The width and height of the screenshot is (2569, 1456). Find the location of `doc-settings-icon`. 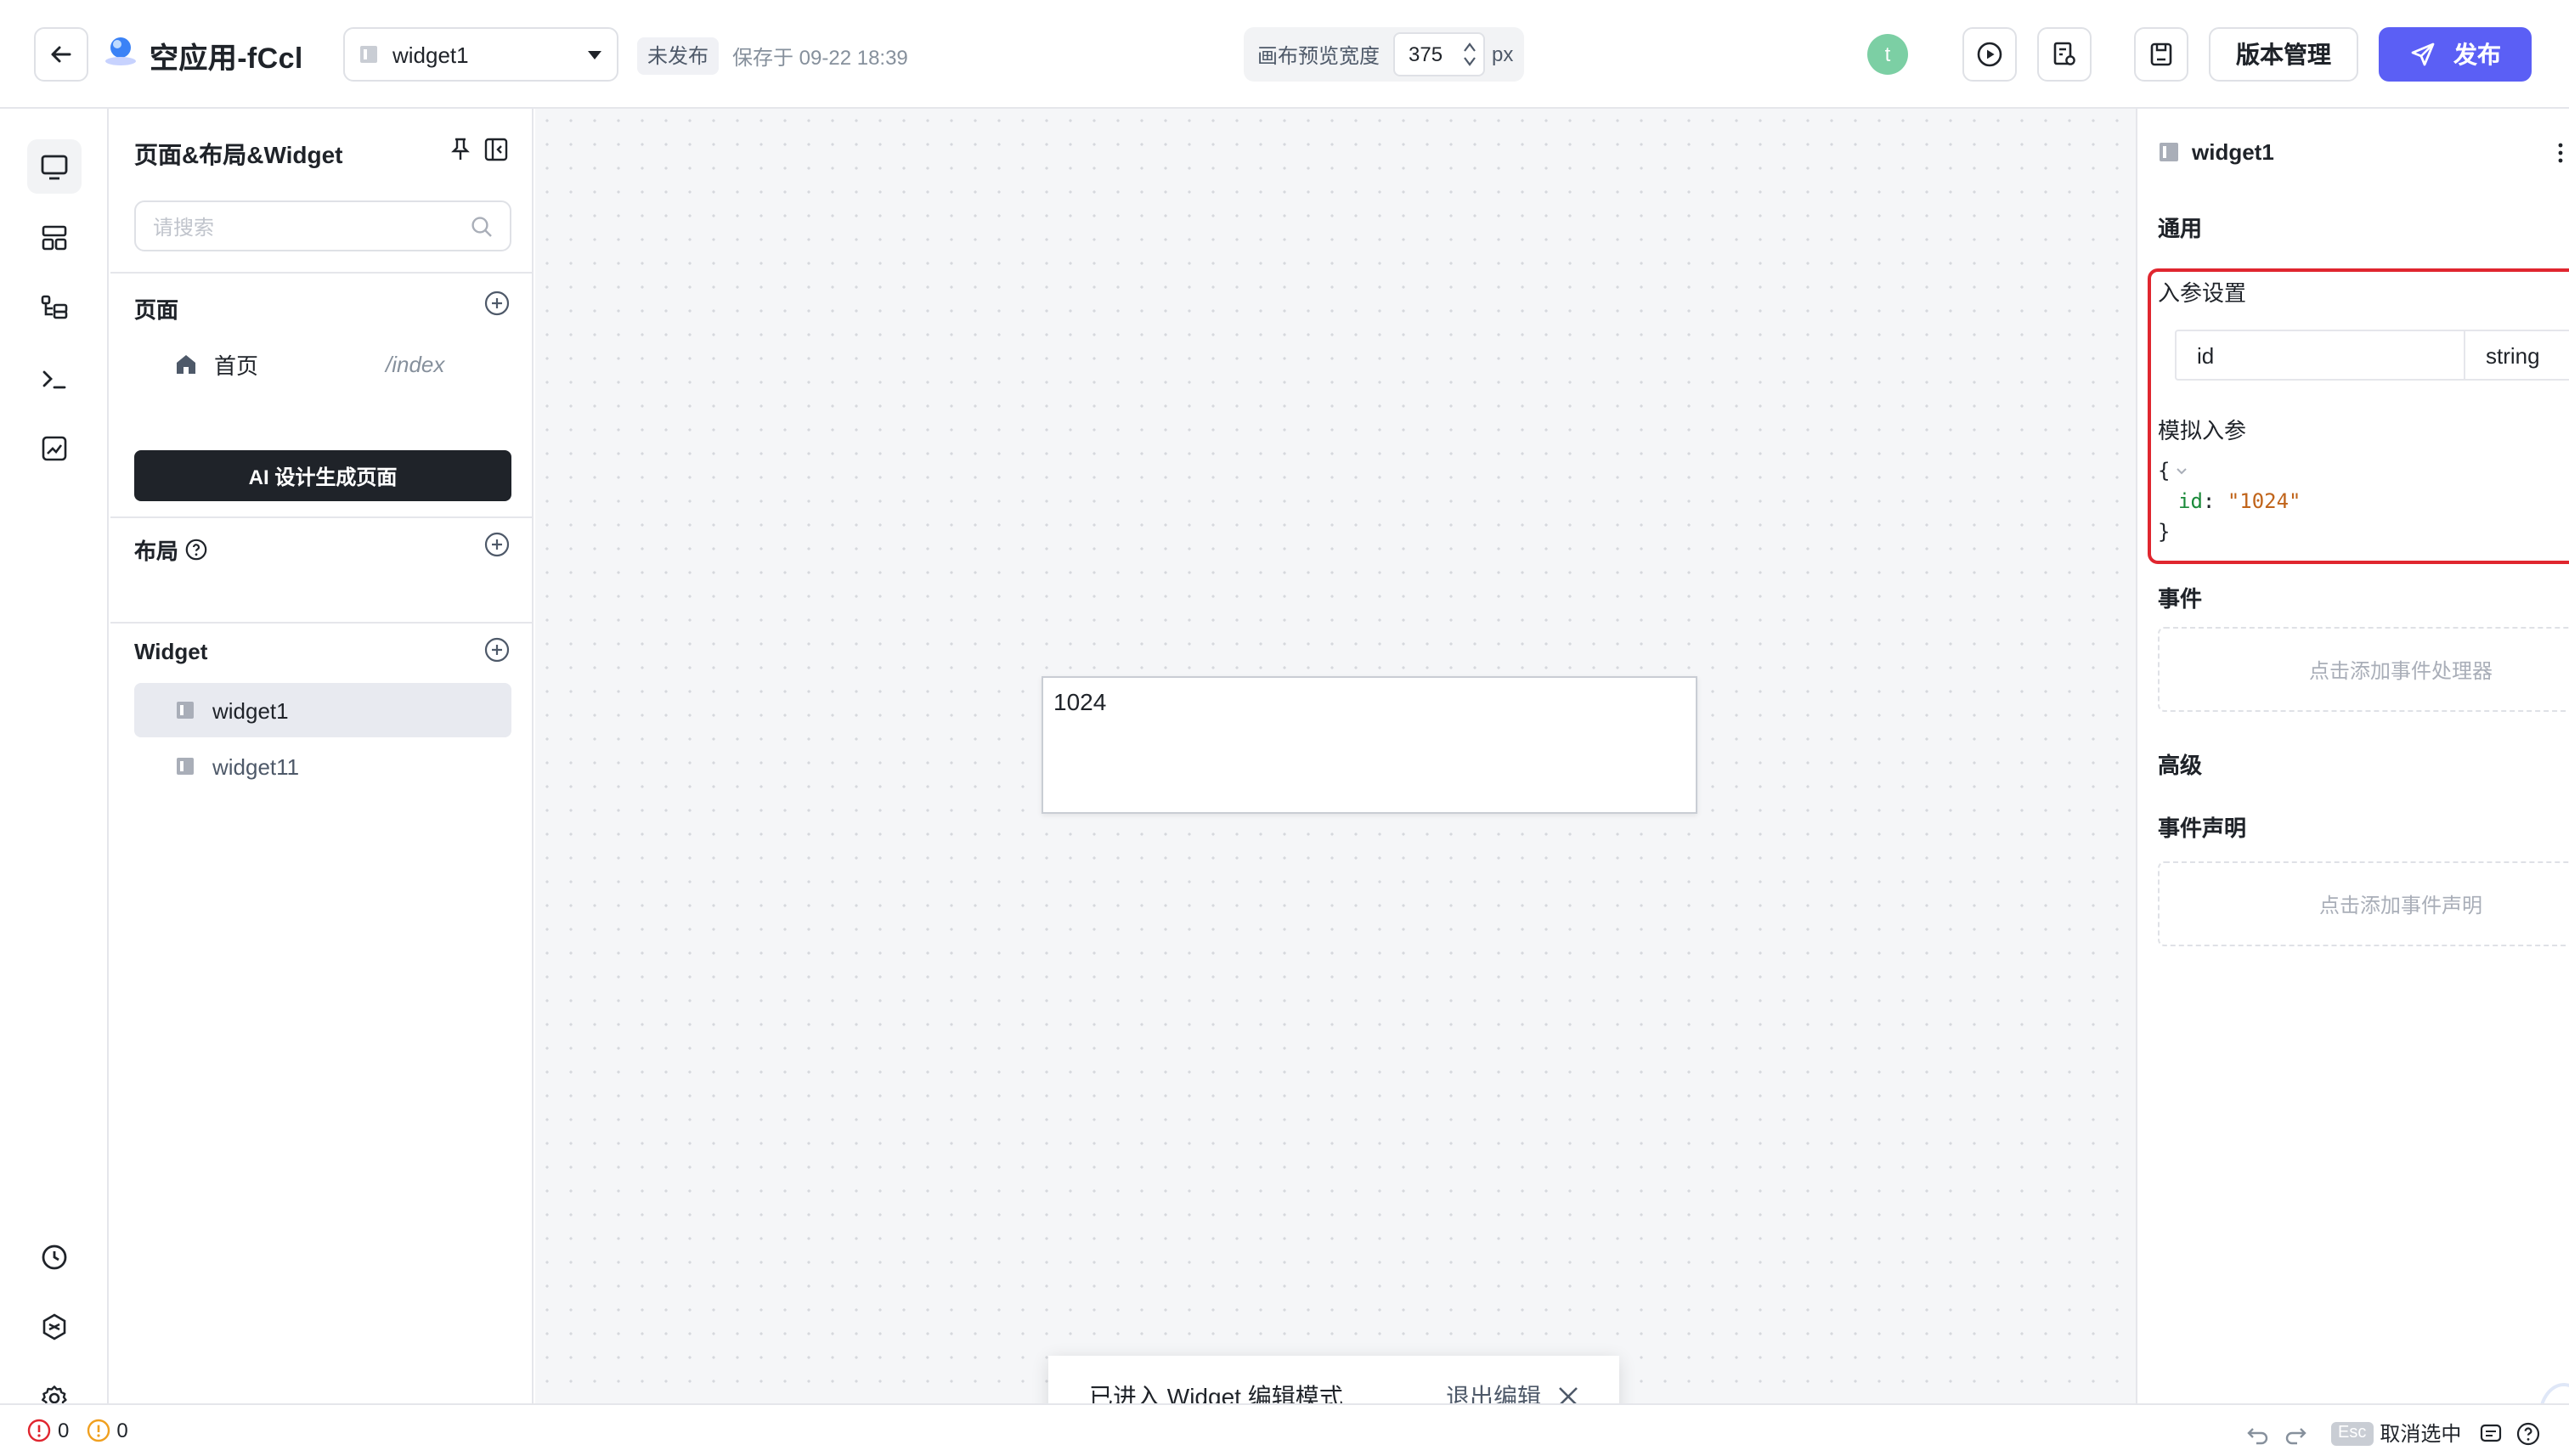

doc-settings-icon is located at coordinates (2064, 53).